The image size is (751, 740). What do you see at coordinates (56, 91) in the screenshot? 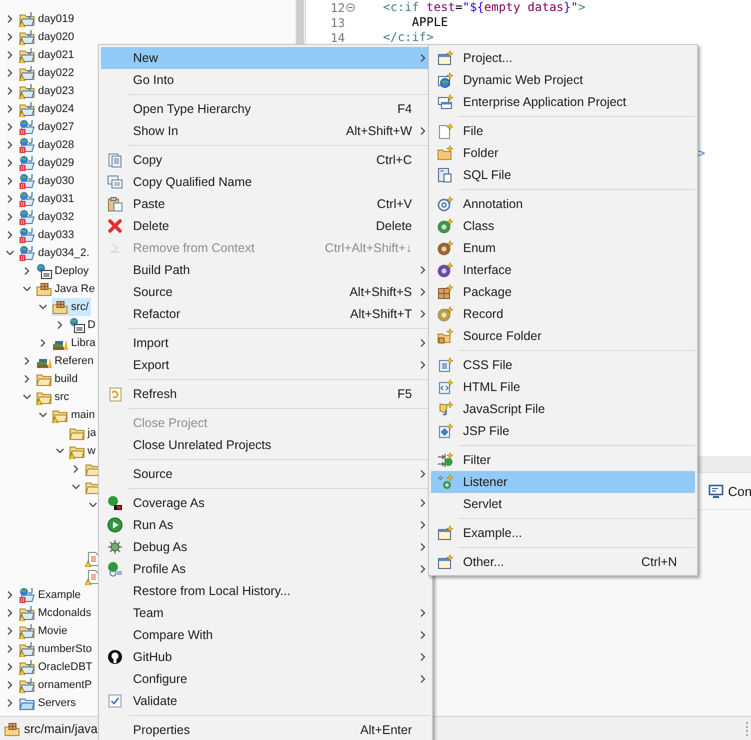
I see `tree-item-label: day023` at bounding box center [56, 91].